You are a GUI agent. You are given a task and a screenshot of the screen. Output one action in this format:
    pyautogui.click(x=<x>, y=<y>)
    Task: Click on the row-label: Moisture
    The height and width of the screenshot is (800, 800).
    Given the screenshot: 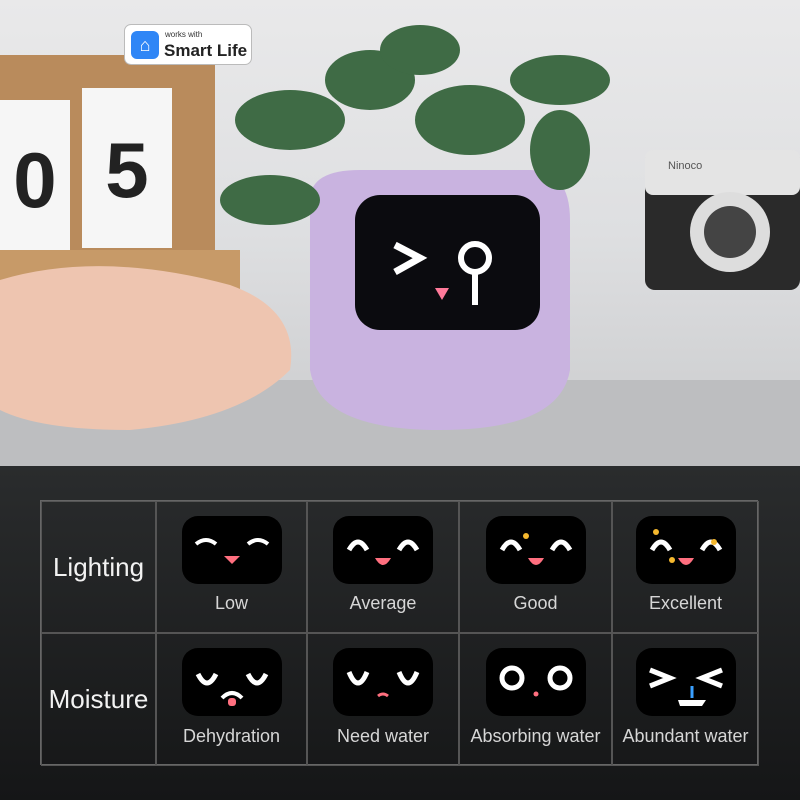 What is the action you would take?
    pyautogui.click(x=98, y=699)
    